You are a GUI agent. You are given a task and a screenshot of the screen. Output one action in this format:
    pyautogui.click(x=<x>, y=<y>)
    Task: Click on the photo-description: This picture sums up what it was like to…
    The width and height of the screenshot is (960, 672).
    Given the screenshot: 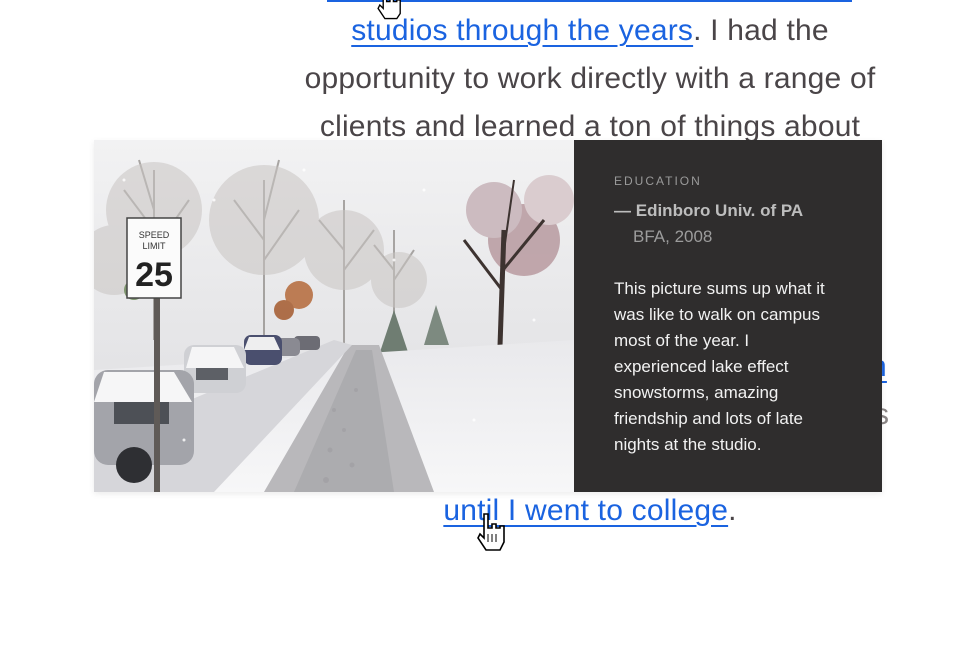 What is the action you would take?
    pyautogui.click(x=719, y=366)
    